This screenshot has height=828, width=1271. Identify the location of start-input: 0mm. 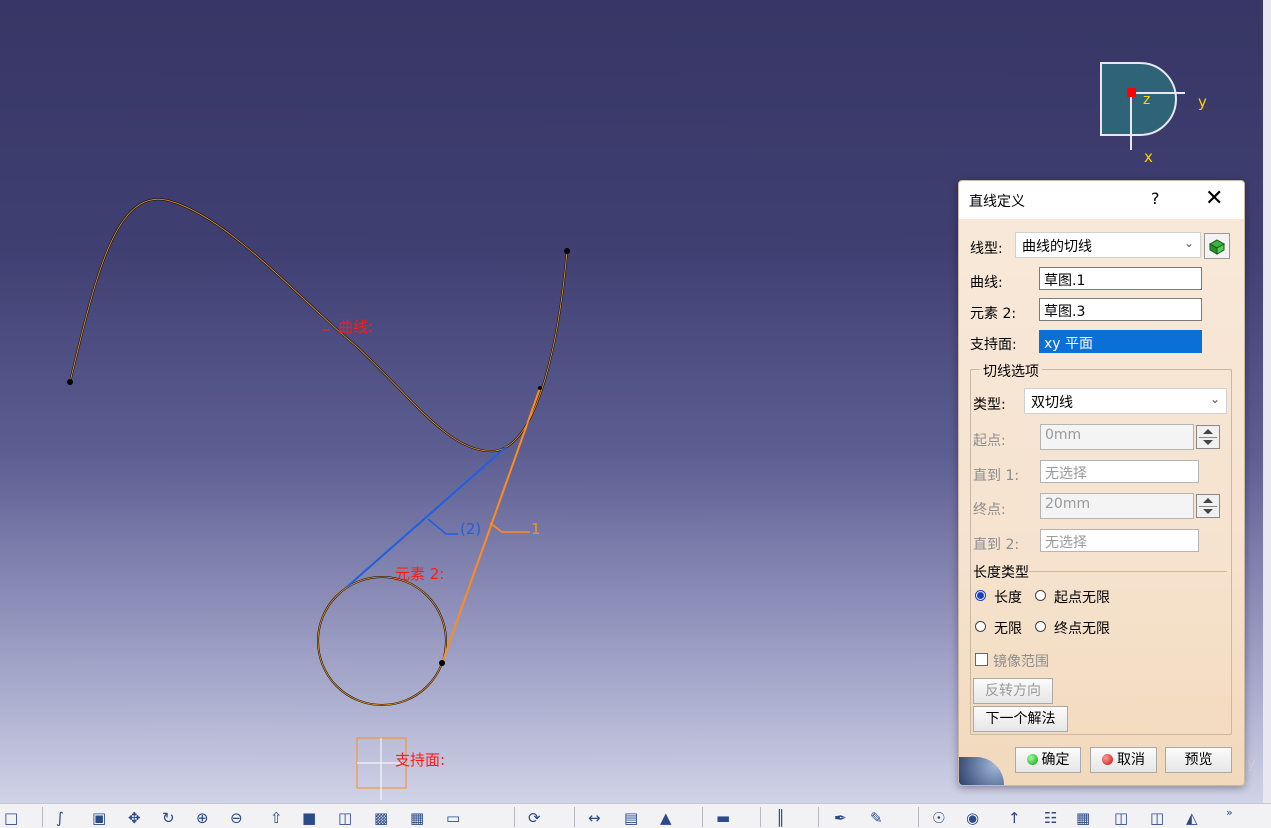
(1117, 437).